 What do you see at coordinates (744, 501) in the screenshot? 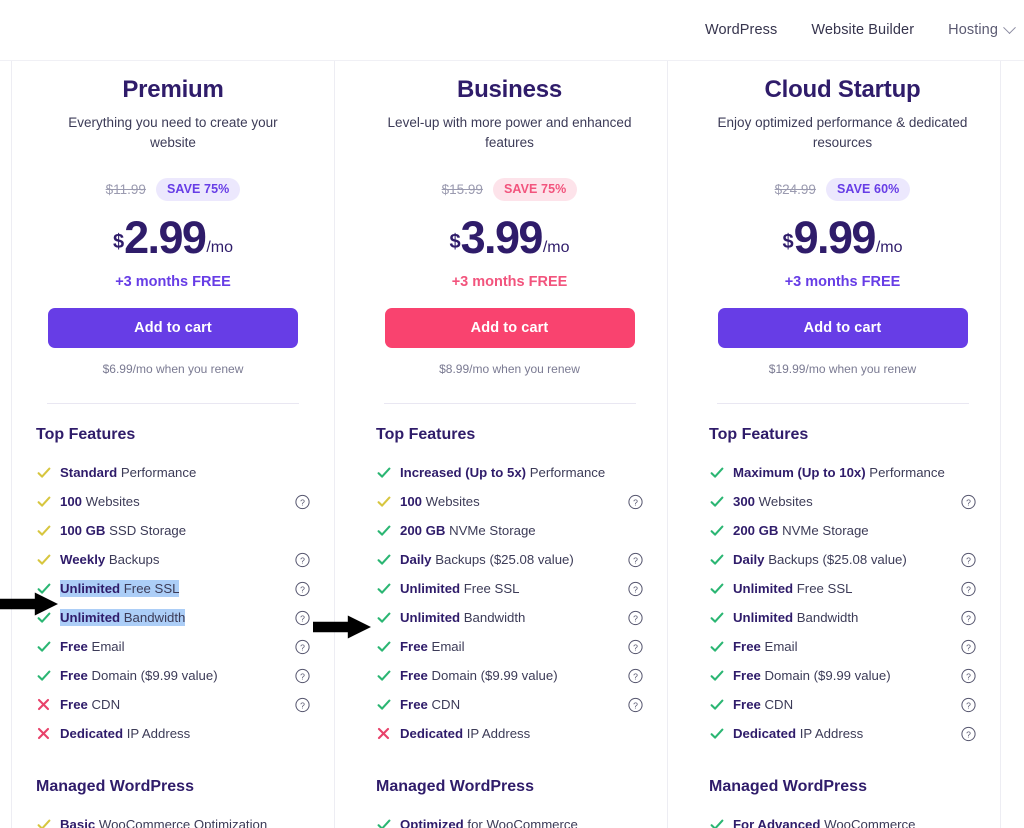
I see `feature-highlight: 300` at bounding box center [744, 501].